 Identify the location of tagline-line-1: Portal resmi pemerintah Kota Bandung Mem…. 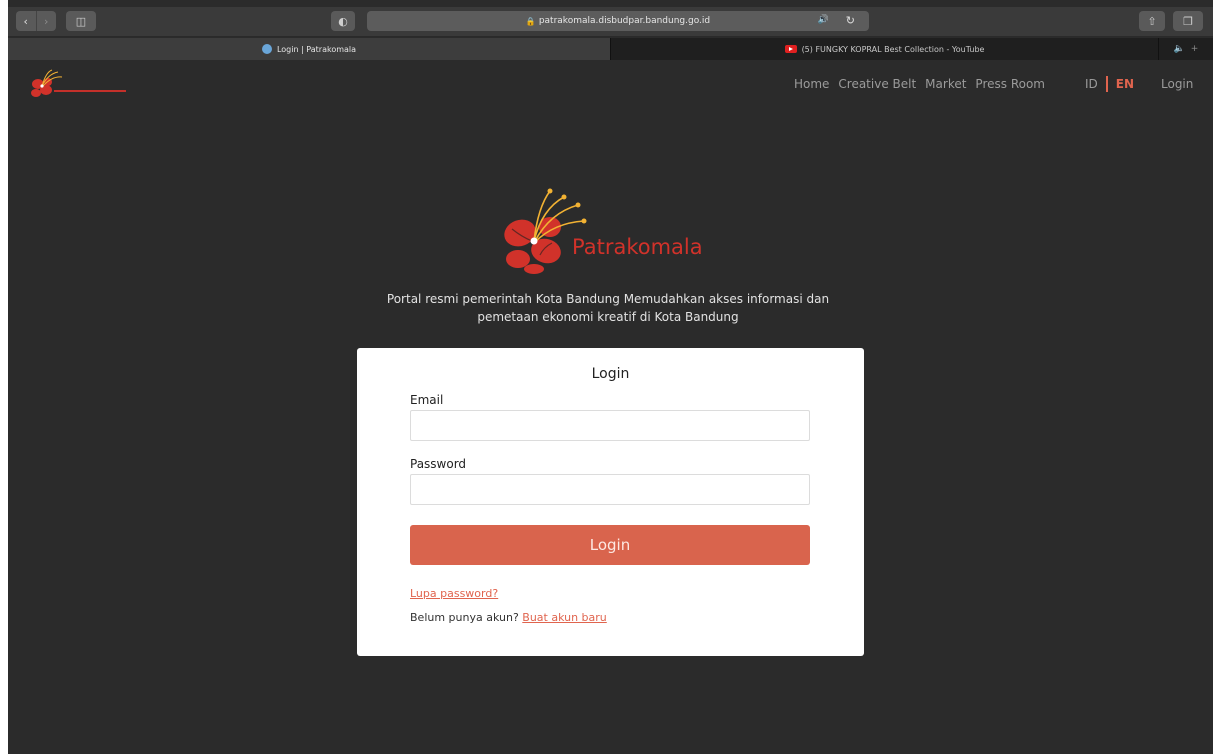
(608, 299).